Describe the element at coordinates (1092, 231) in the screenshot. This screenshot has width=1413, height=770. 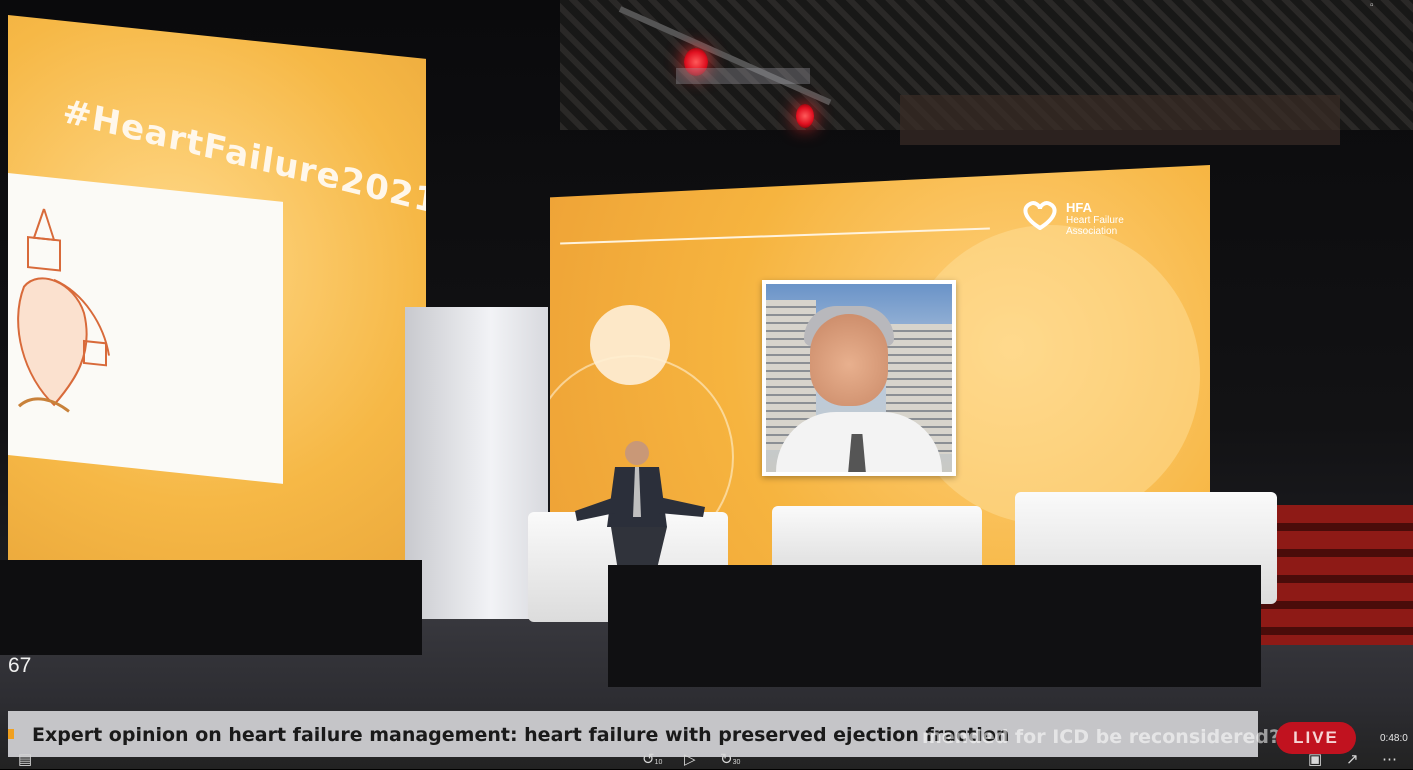
I see `hfa-name-line2: Association` at that location.